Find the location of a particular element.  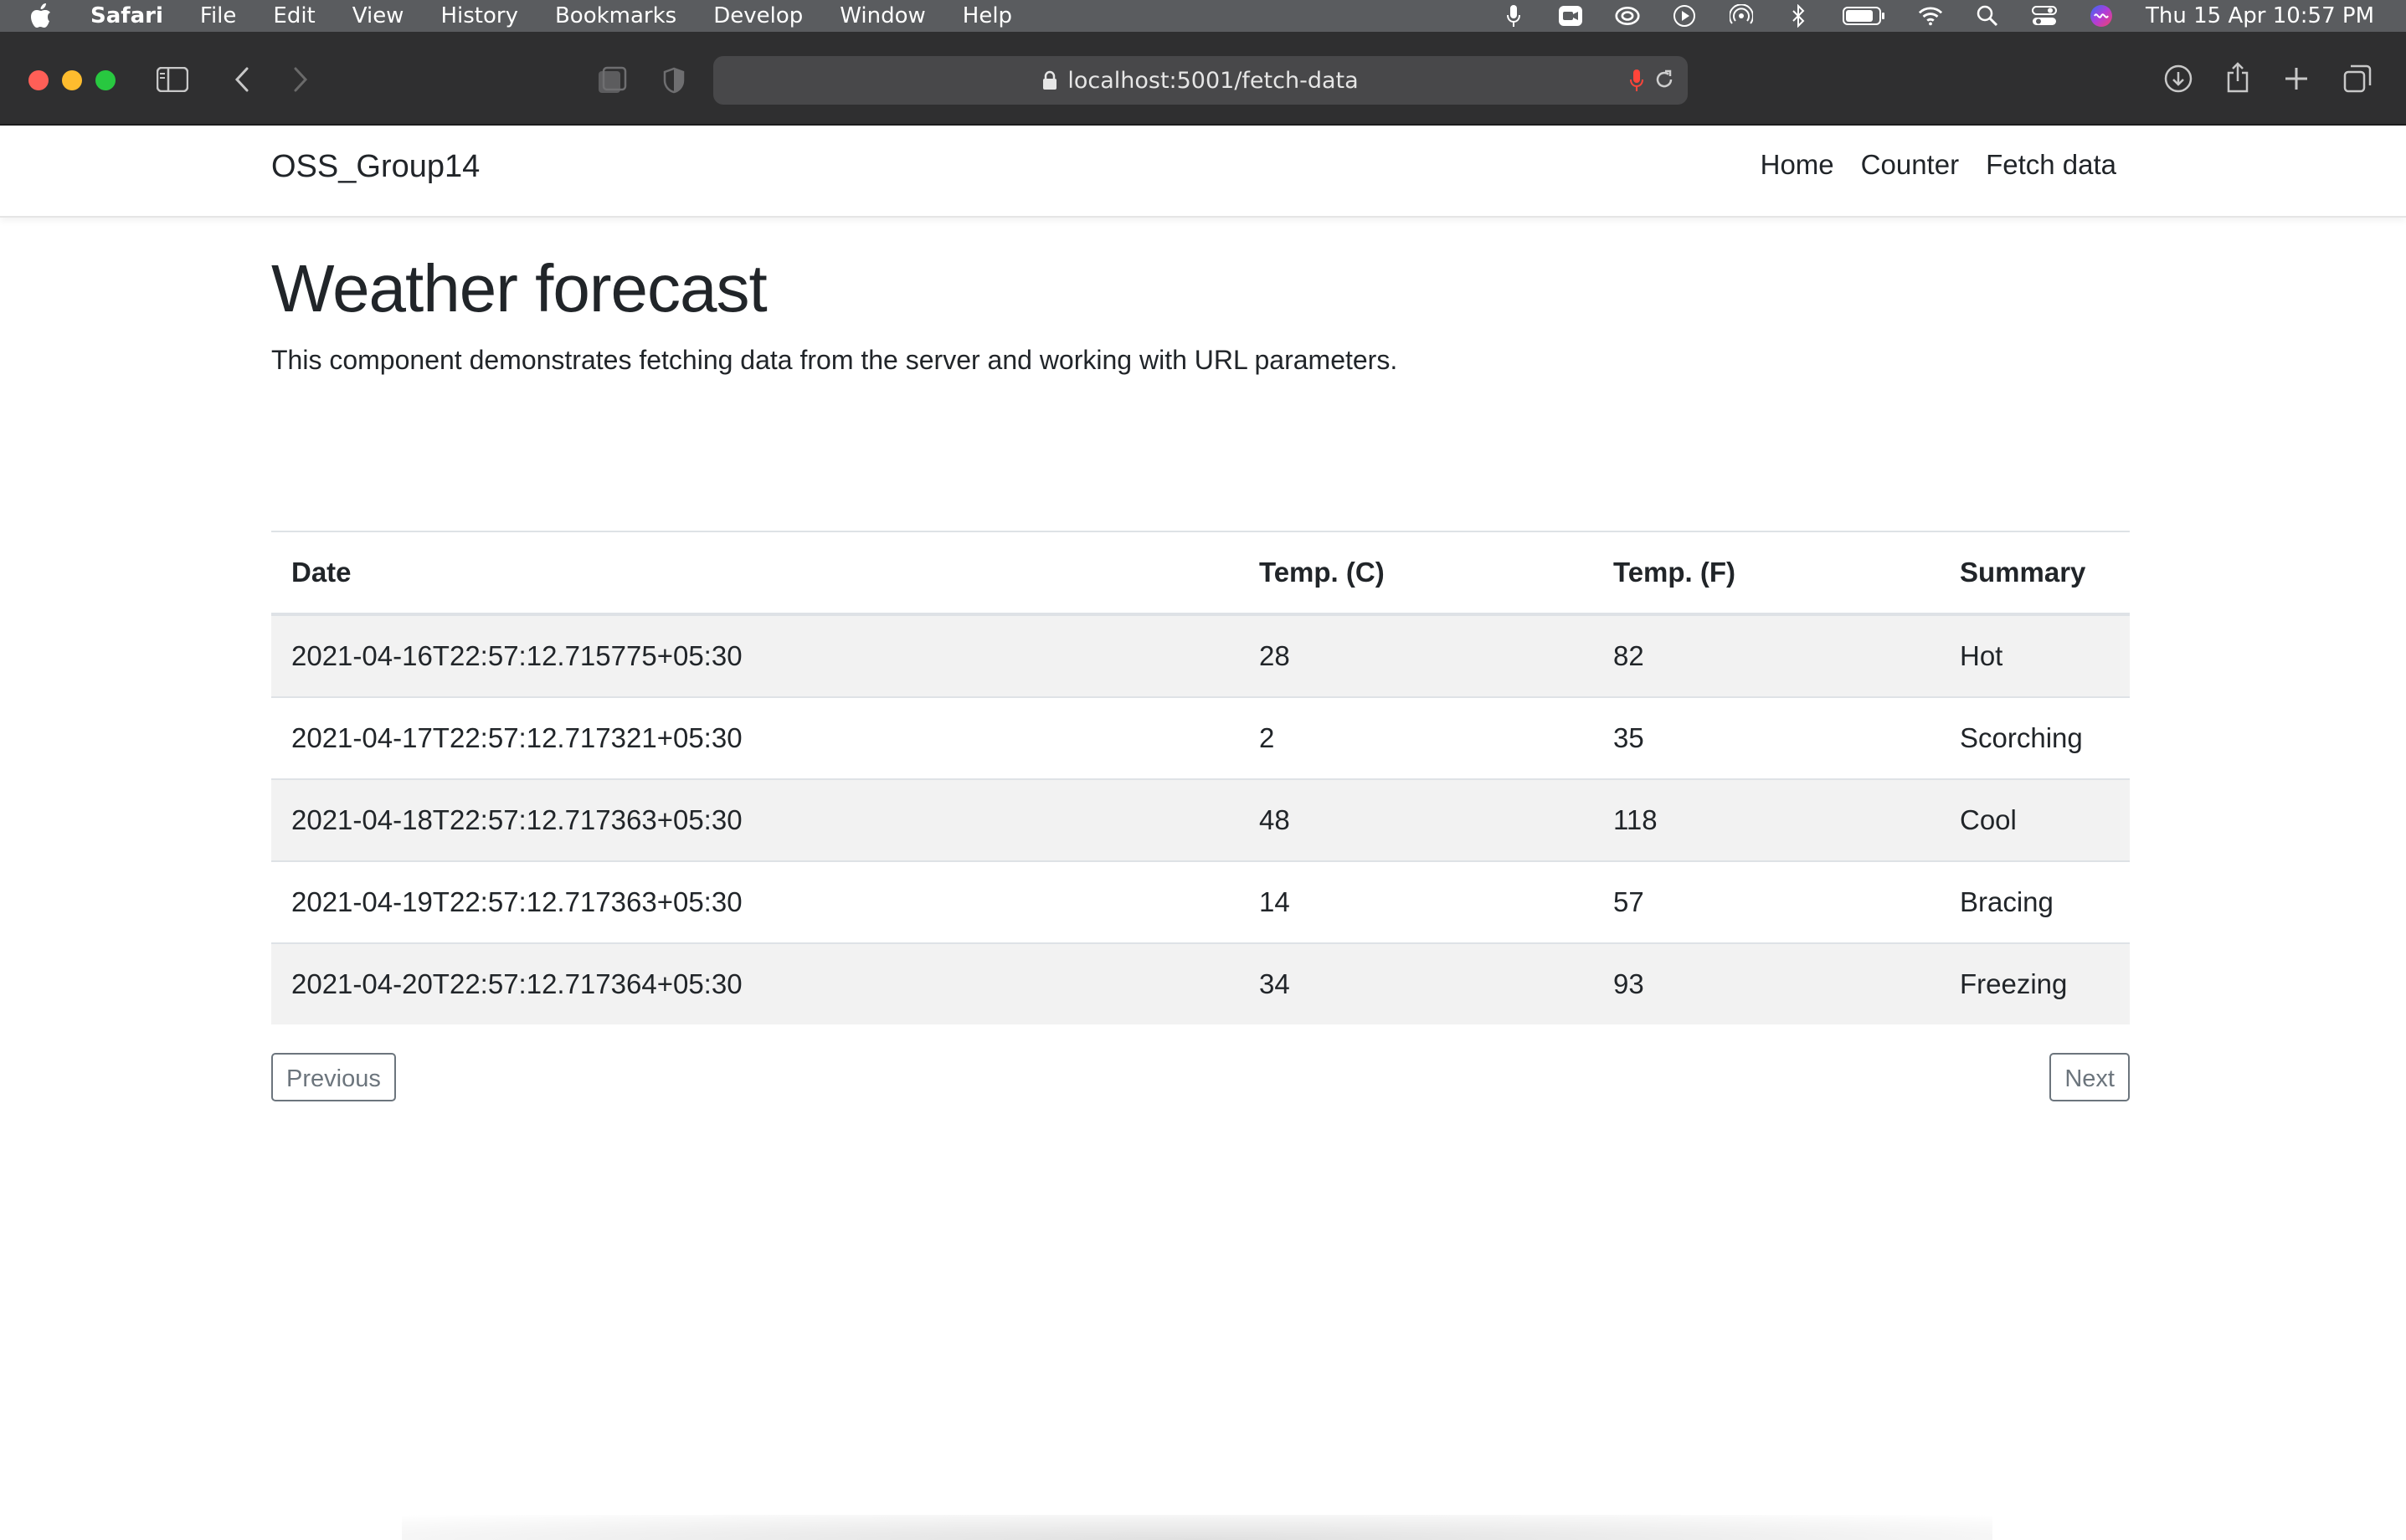

header-temp-c: Temp. (C) is located at coordinates (1416, 573).